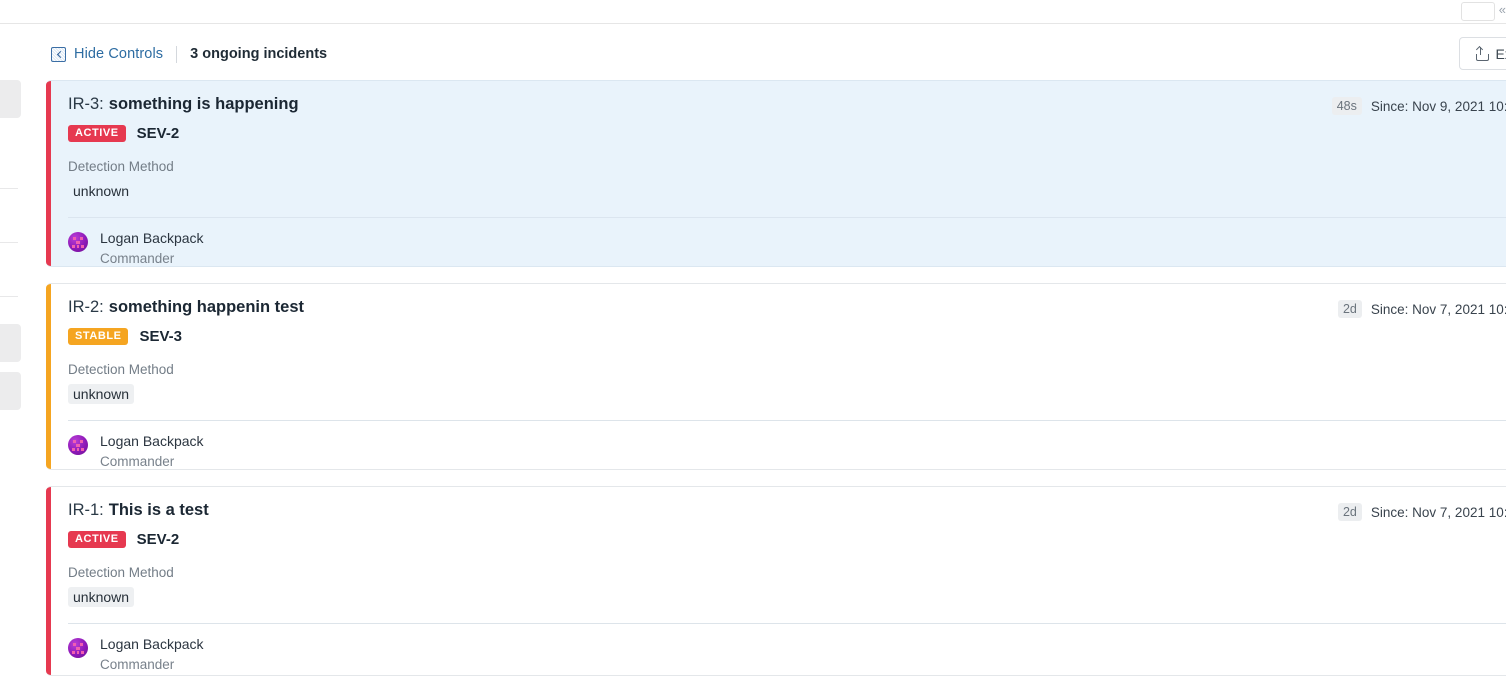 The image size is (1506, 697). I want to click on incident-title-row: IR-2: something happenin test, so click(787, 307).